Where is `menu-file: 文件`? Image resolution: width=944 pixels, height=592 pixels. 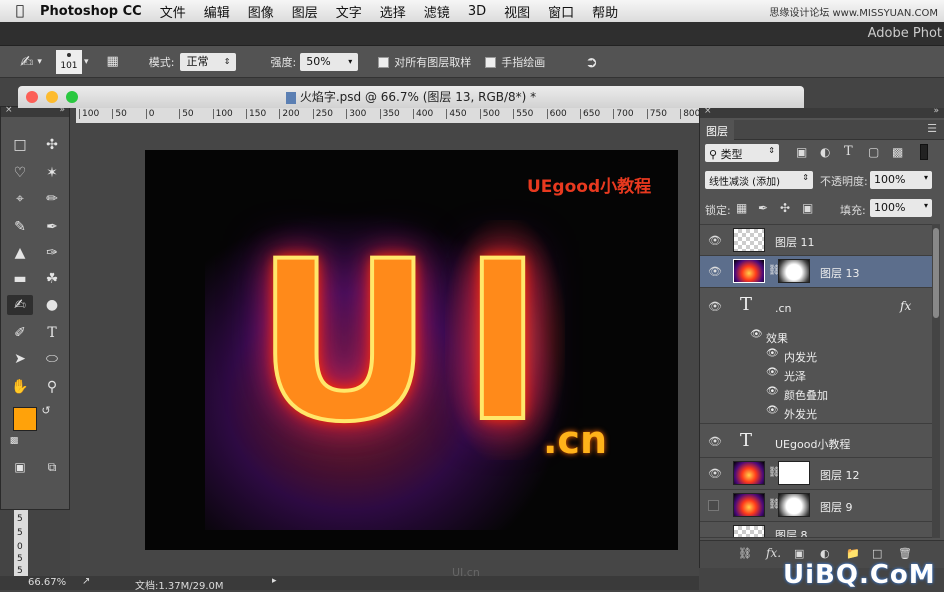
menu-file: 文件 is located at coordinates (173, 11).